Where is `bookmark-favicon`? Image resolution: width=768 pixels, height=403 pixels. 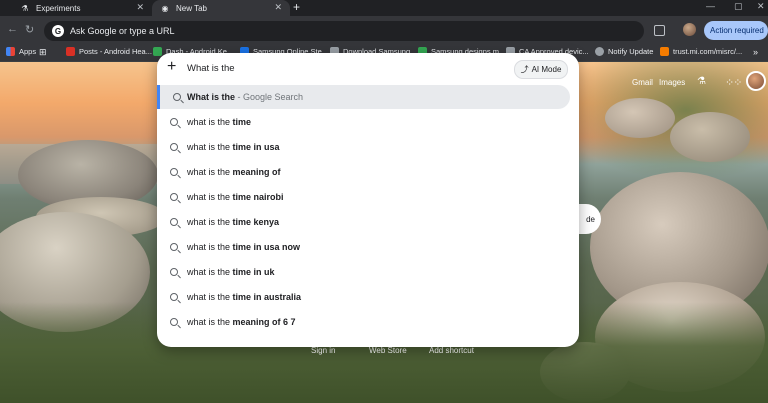 bookmark-favicon is located at coordinates (70, 51).